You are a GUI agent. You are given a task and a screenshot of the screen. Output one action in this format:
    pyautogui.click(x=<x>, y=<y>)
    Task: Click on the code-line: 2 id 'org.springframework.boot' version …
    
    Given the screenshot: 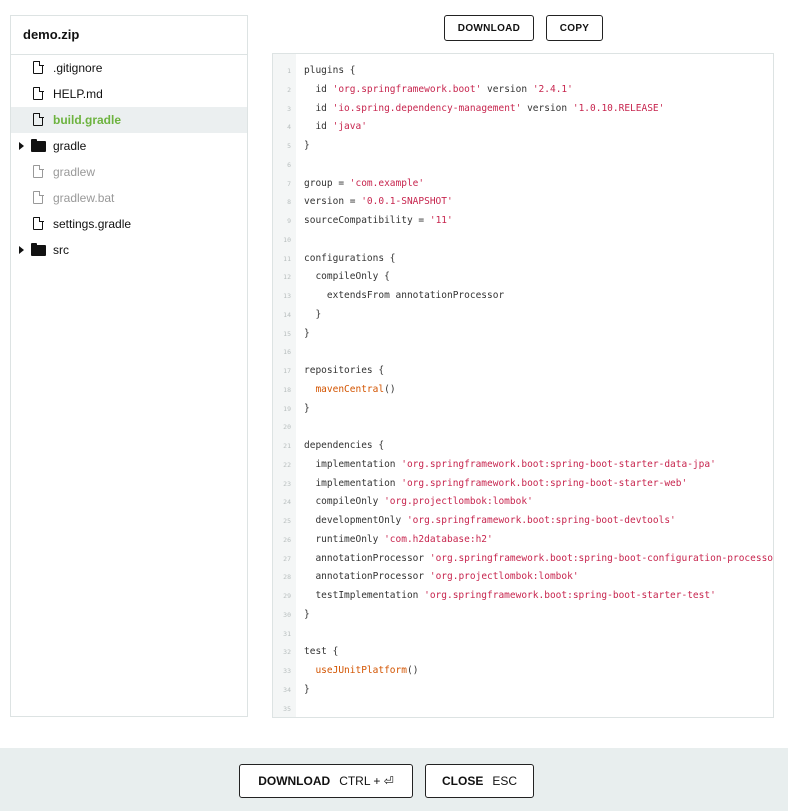 What is the action you would take?
    pyautogui.click(x=523, y=90)
    